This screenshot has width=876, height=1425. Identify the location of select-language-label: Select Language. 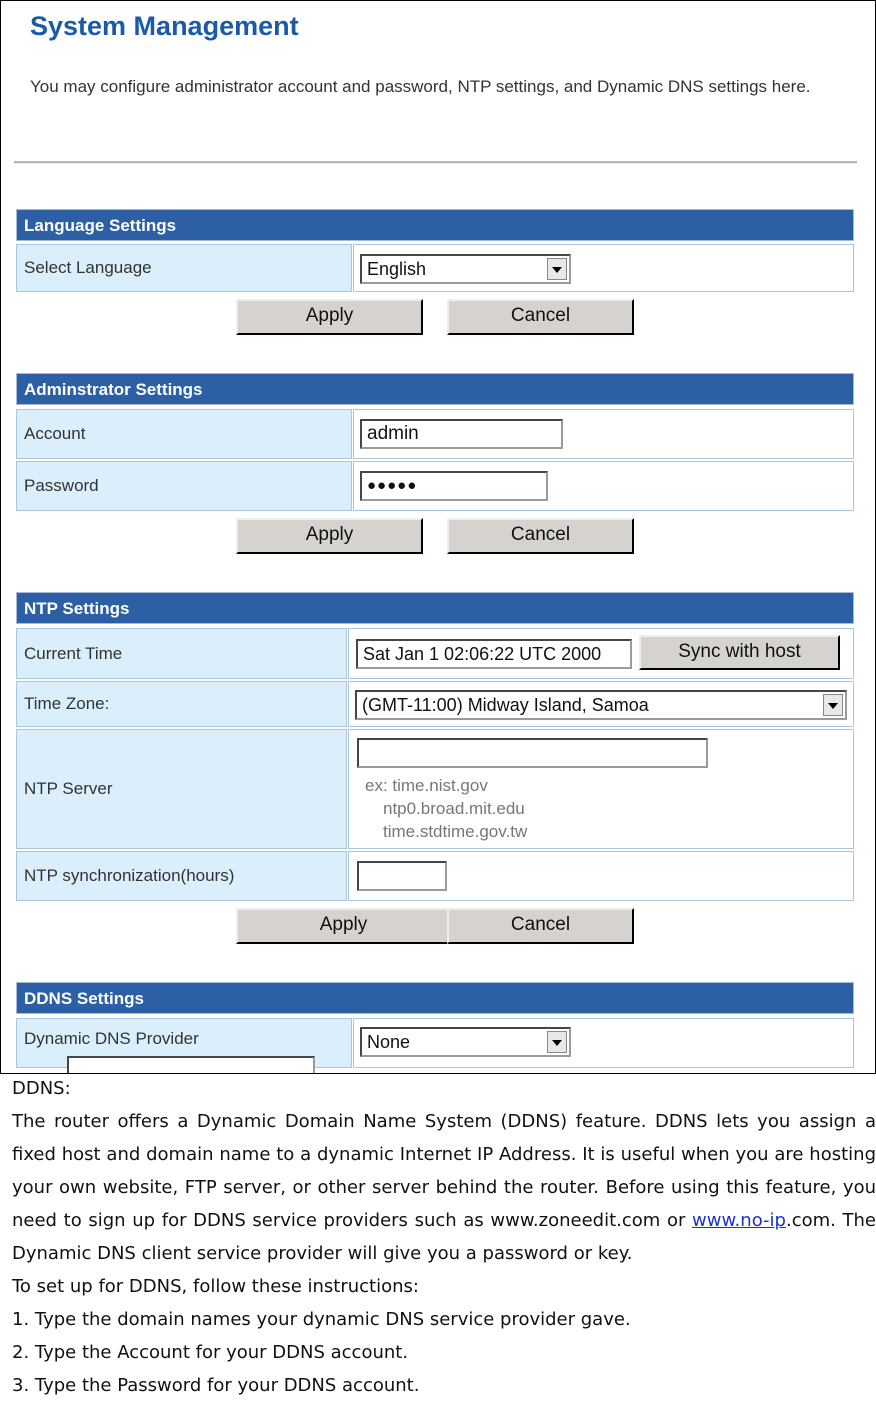
(184, 268).